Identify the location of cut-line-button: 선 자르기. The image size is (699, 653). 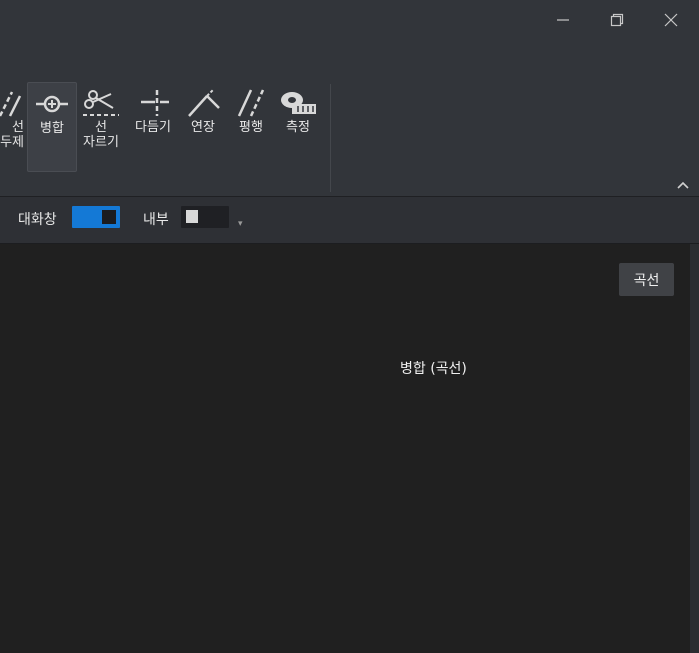
(101, 126).